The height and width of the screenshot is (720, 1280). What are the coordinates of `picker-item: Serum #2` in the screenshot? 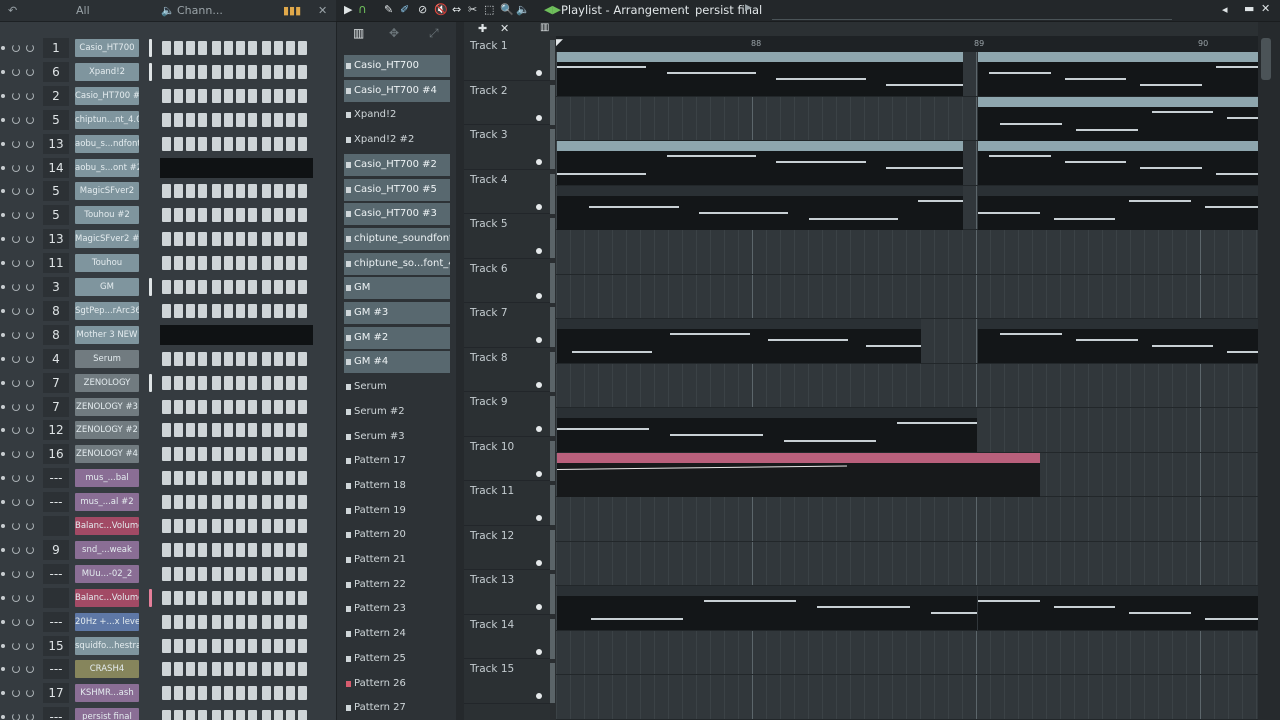 It's located at (397, 412).